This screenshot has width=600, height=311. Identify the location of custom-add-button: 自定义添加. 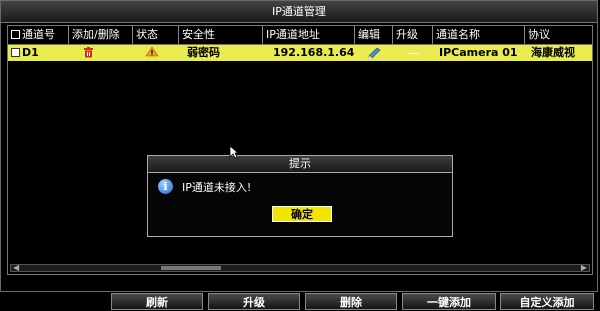
(547, 301).